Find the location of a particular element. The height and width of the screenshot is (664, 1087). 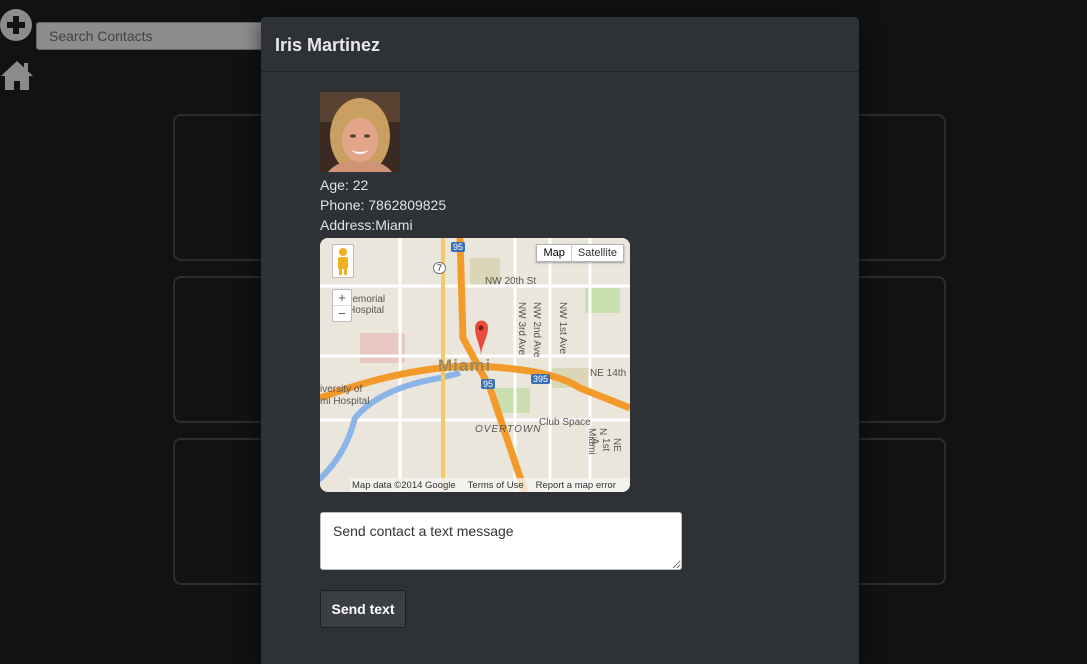

map-label-nw1st: NW 1st Ave is located at coordinates (562, 328).